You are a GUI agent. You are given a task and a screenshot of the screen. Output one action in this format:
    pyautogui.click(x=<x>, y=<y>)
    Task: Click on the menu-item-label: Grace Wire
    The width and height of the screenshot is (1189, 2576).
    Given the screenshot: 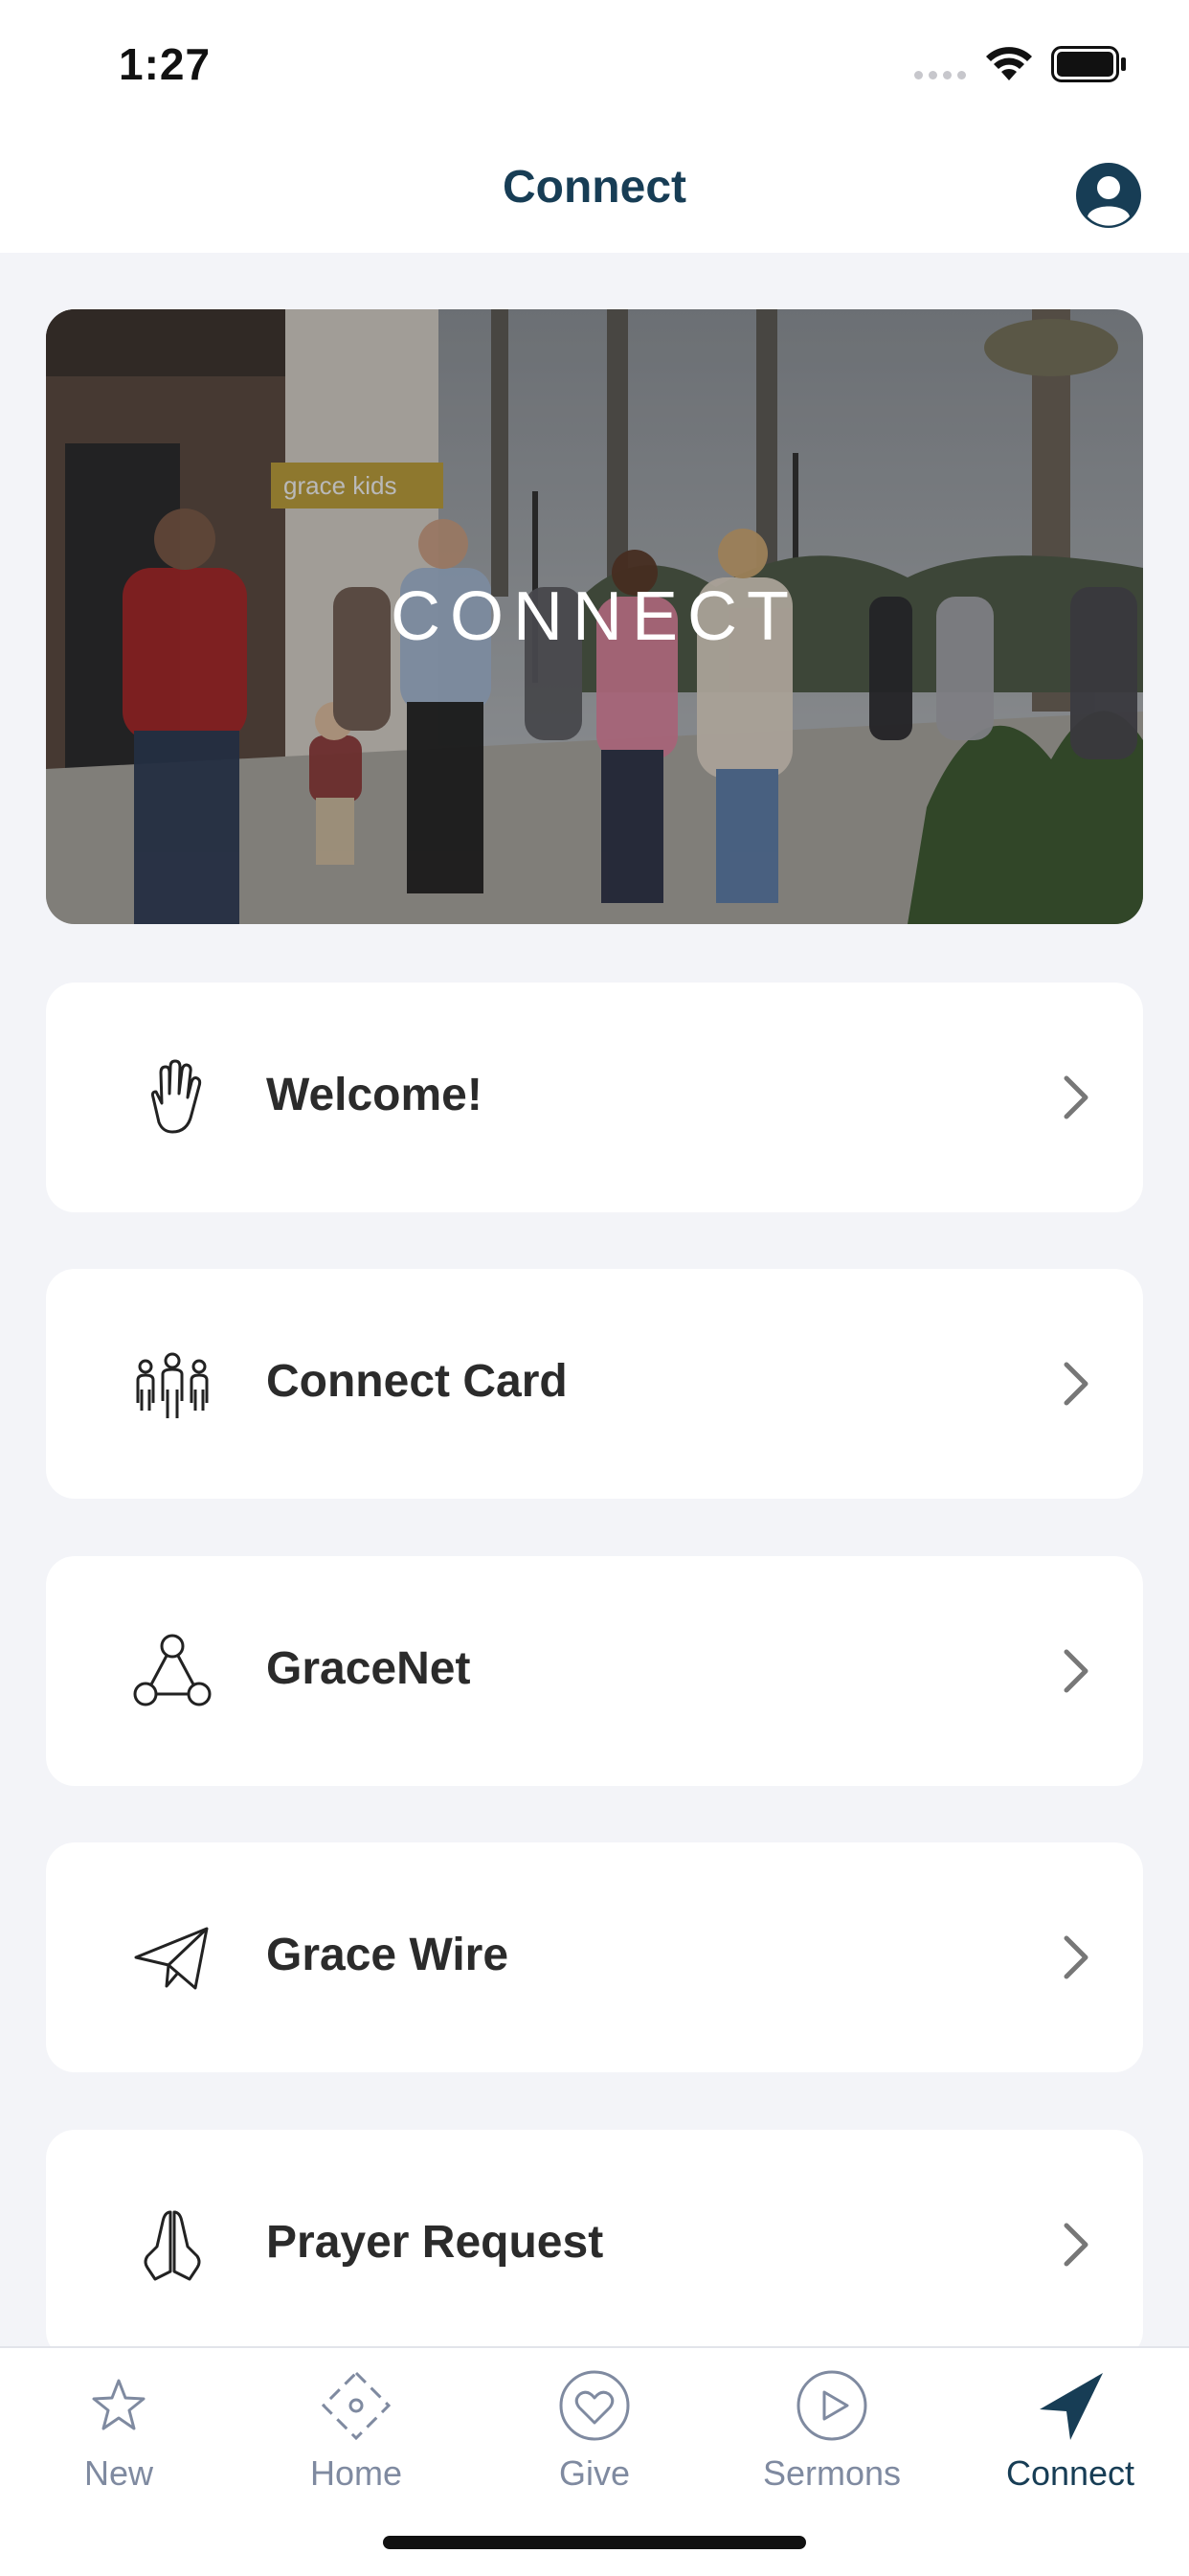 What is the action you would take?
    pyautogui.click(x=387, y=1955)
    